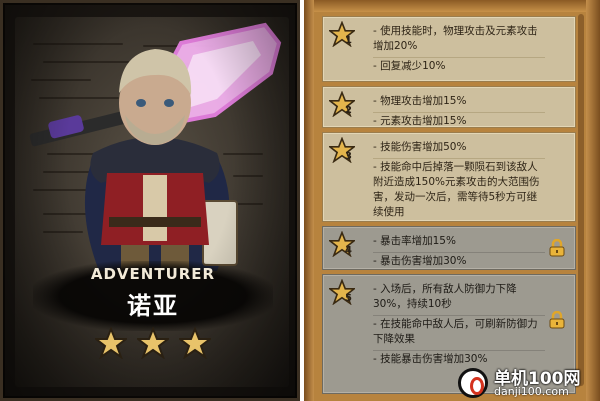 The height and width of the screenshot is (401, 600). What do you see at coordinates (348, 156) in the screenshot?
I see `tier-number: 3` at bounding box center [348, 156].